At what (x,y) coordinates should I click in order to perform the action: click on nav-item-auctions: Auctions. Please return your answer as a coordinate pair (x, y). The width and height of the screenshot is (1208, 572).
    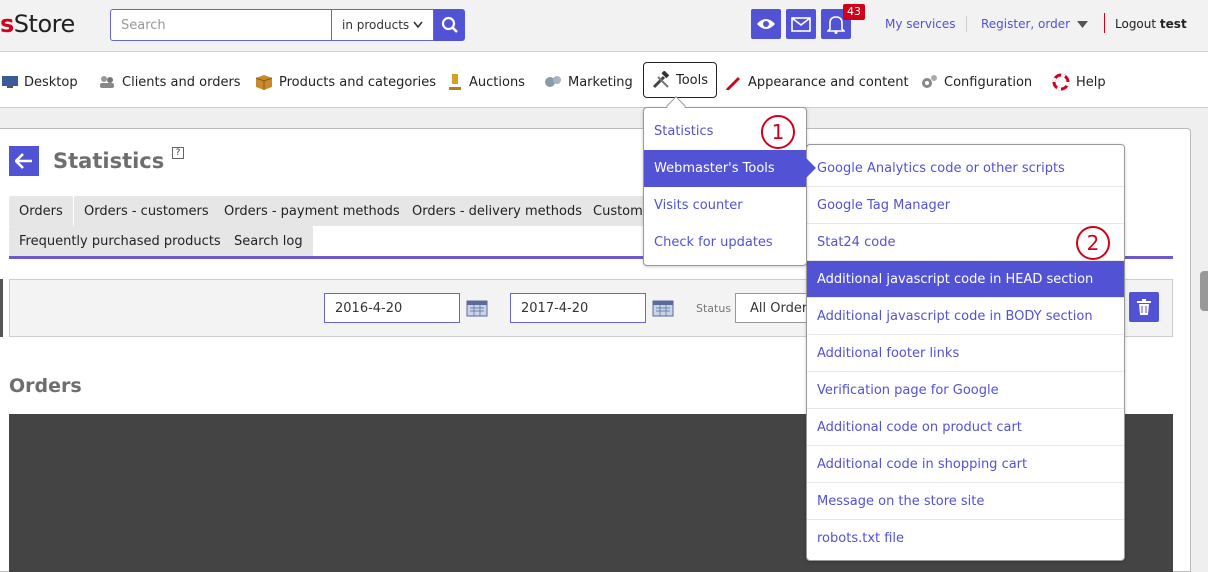
    Looking at the image, I should click on (486, 82).